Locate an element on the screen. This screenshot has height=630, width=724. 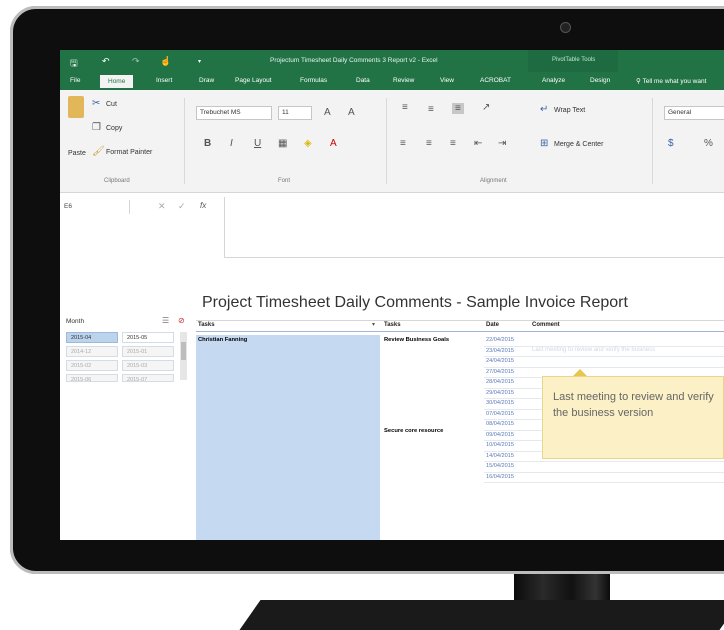
increase-font-icon: A is located at coordinates (327, 112).